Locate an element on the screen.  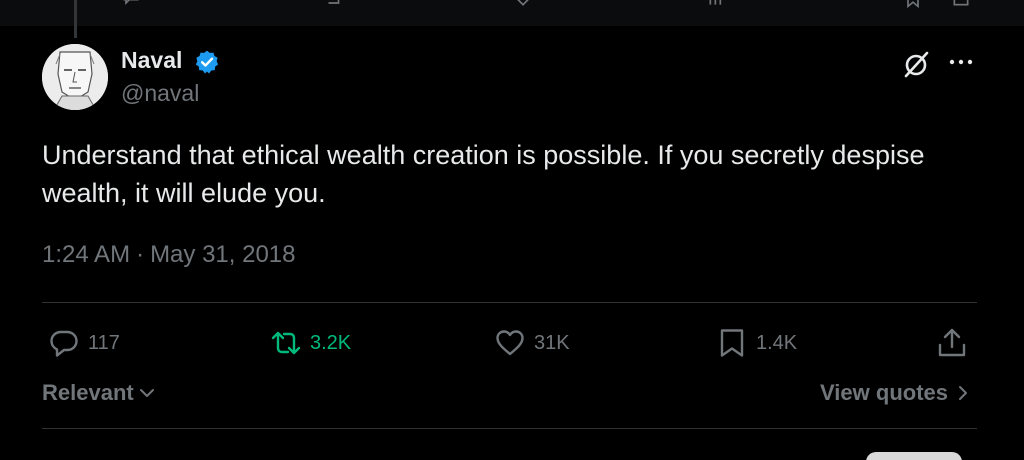
repost-count: 3.2K is located at coordinates (331, 342).